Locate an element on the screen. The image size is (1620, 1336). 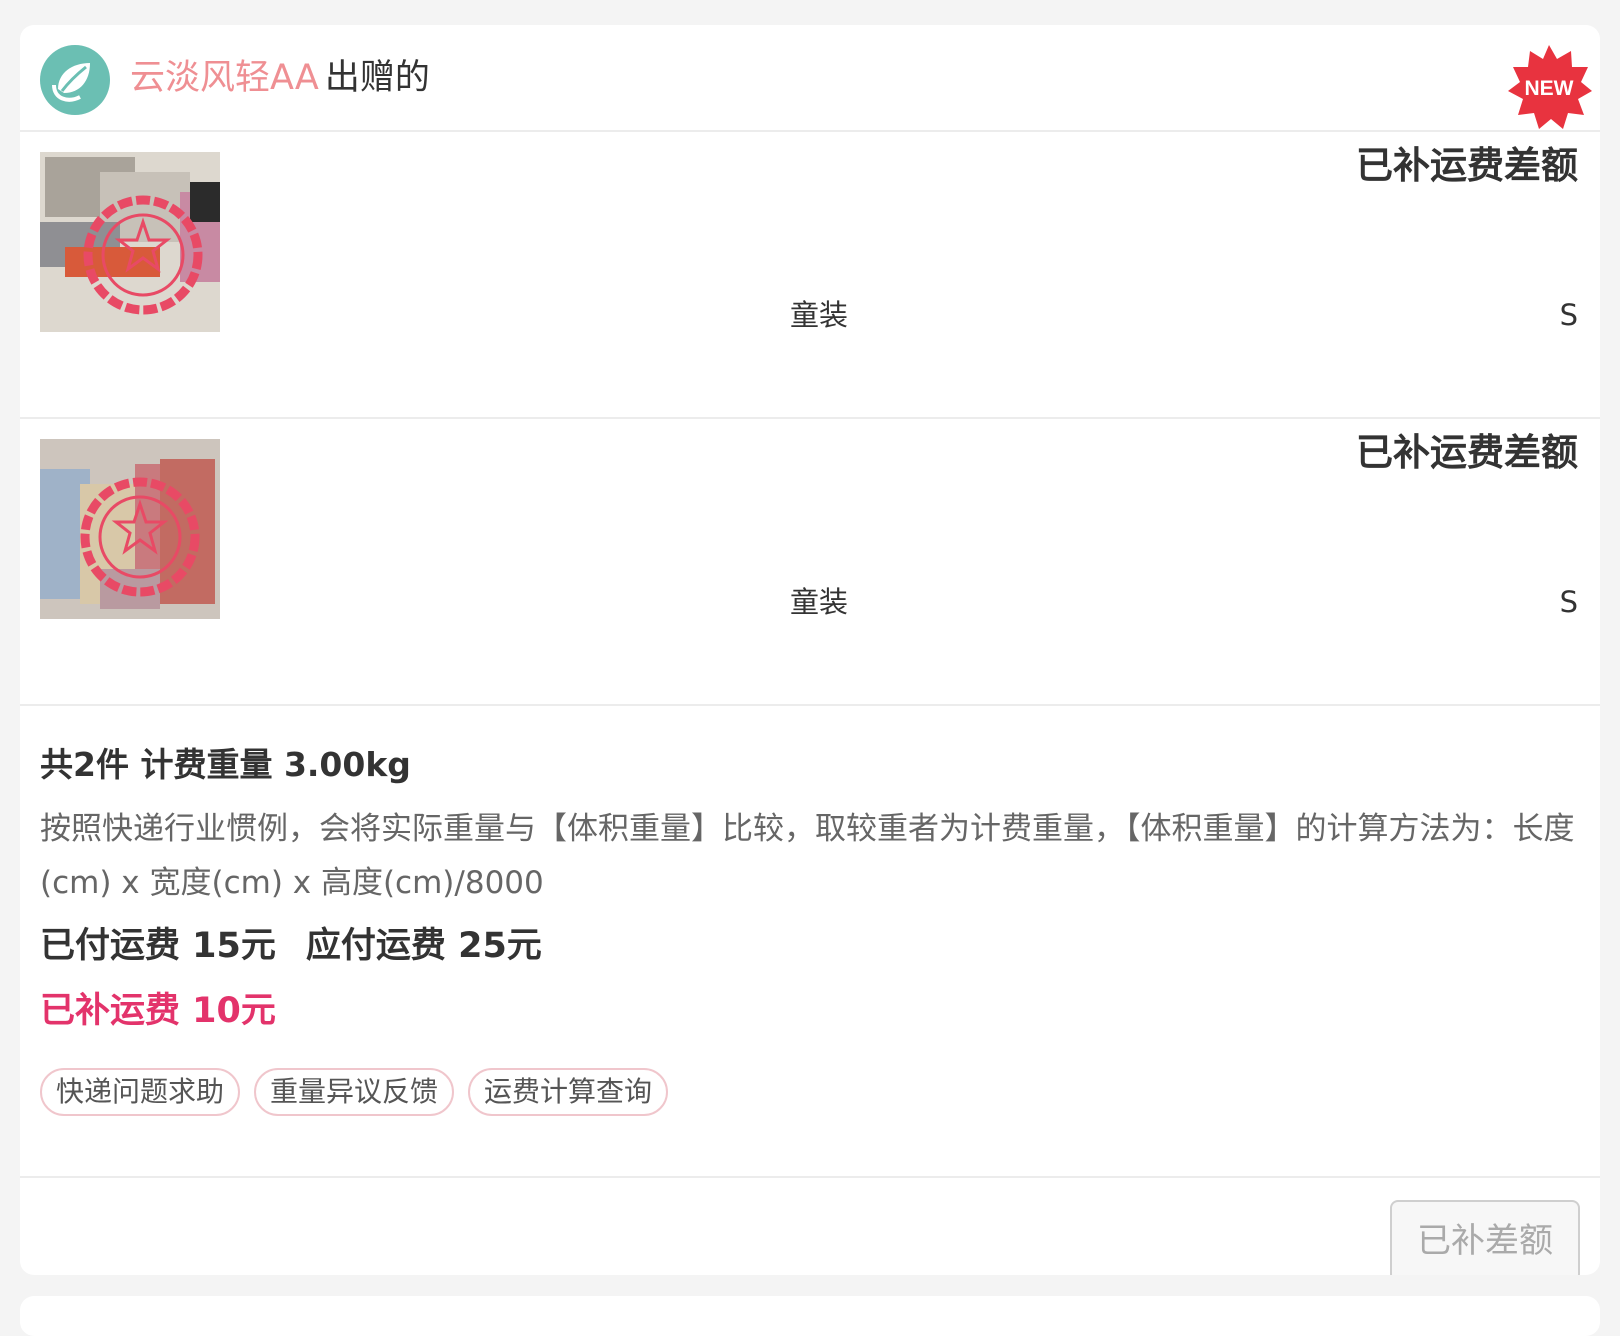
paid-difference-button: 已补差额 is located at coordinates (1485, 1237).